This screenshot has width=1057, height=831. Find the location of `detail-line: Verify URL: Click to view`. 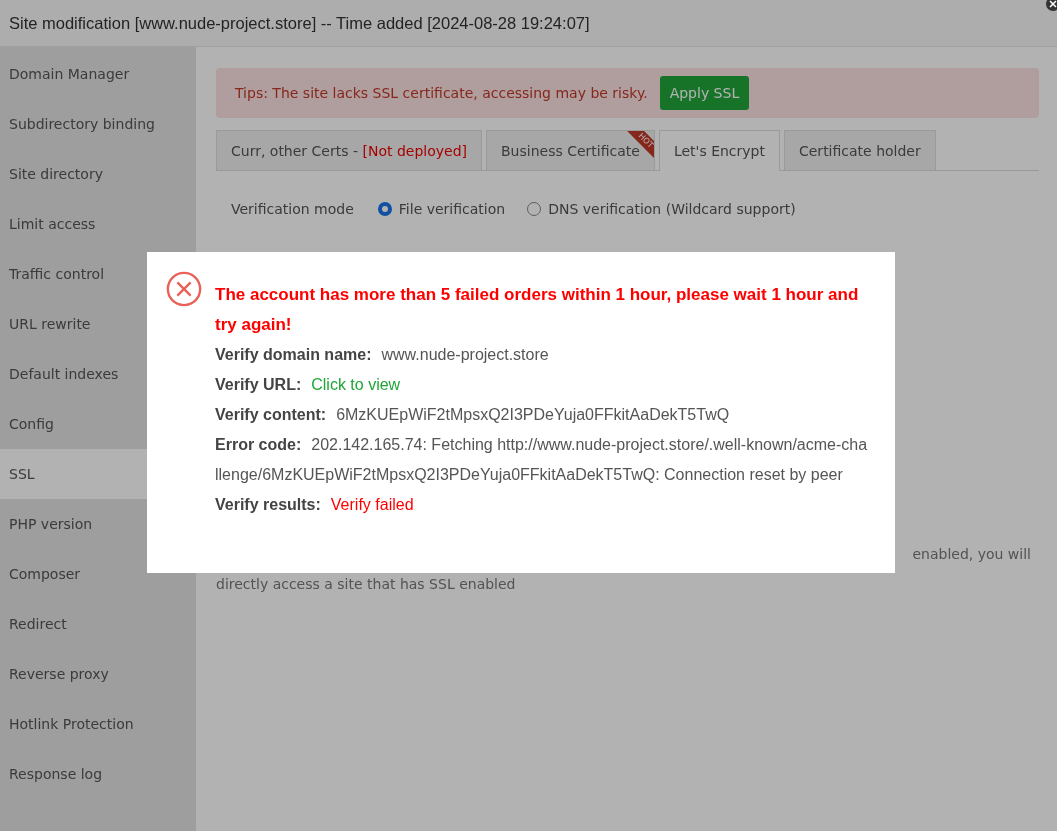

detail-line: Verify URL: Click to view is located at coordinates (308, 385).